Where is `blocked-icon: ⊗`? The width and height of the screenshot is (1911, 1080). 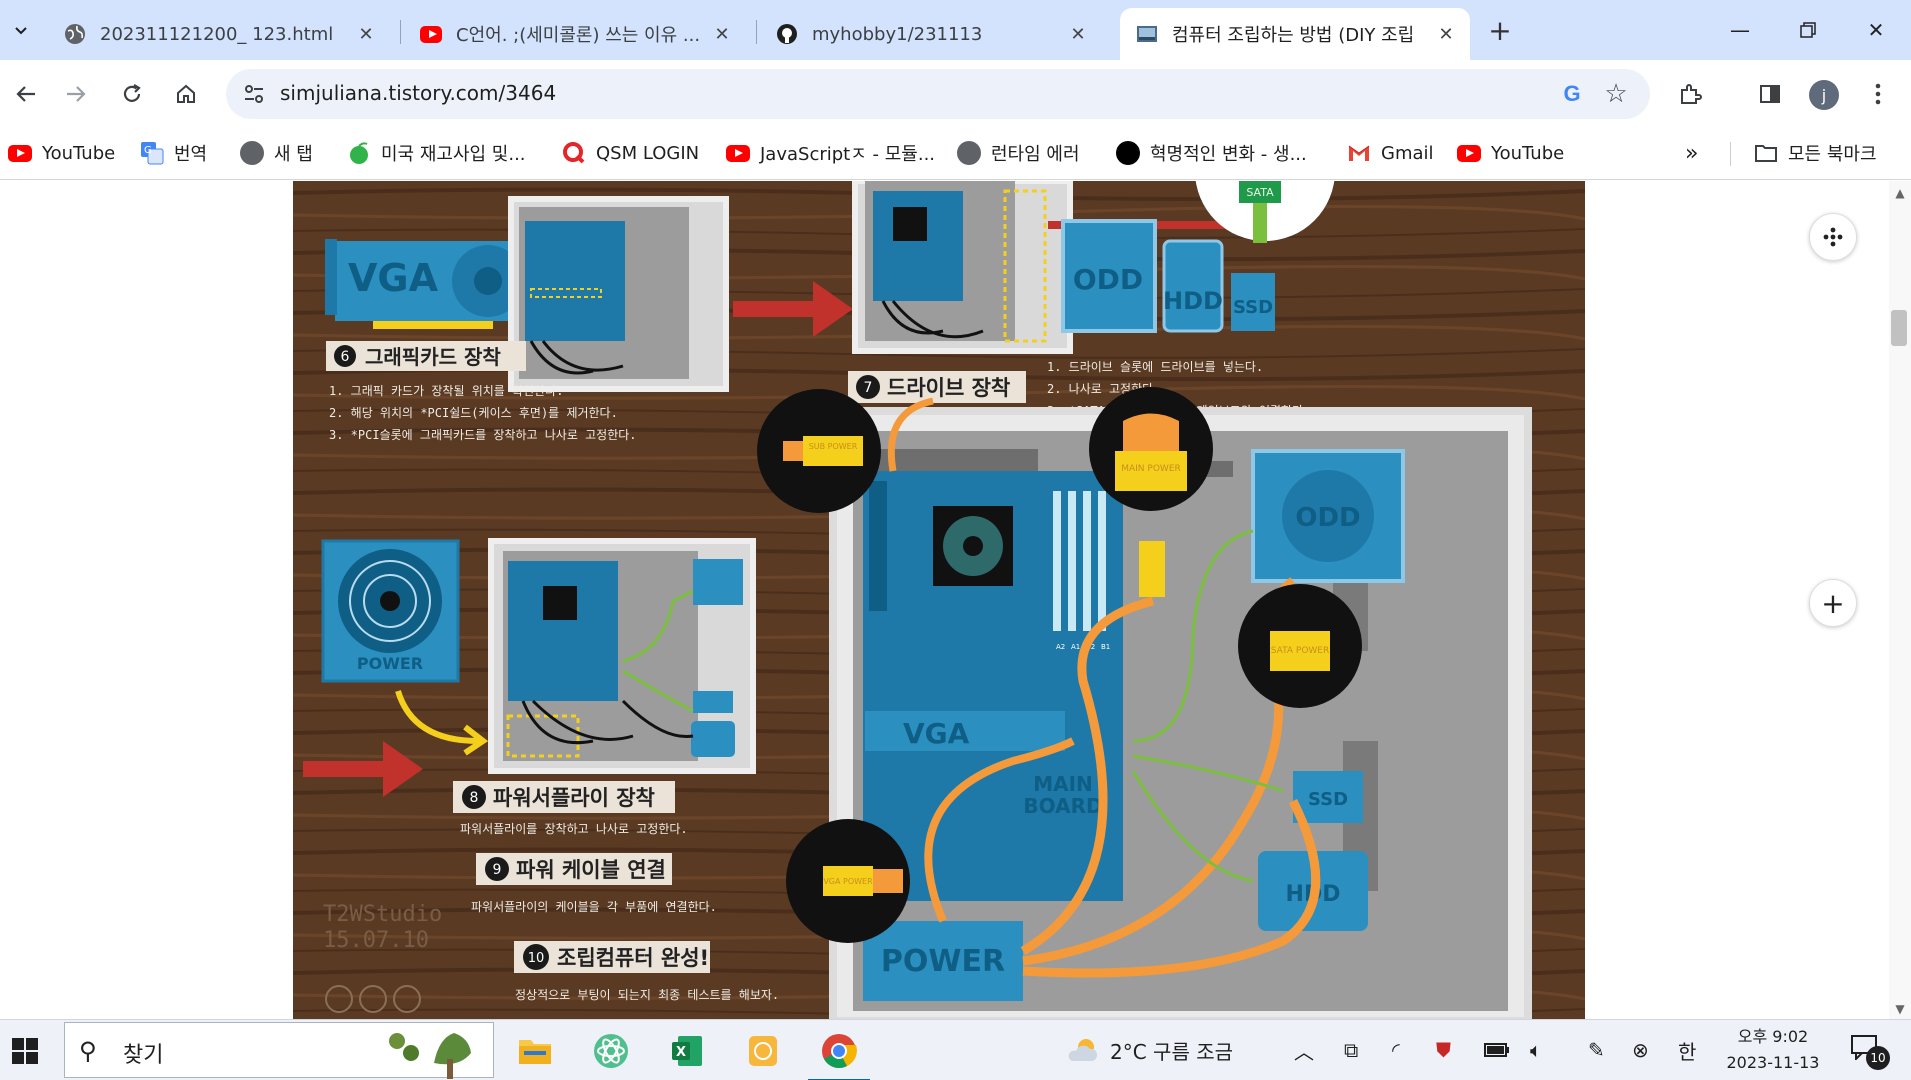 blocked-icon: ⊗ is located at coordinates (1640, 1050).